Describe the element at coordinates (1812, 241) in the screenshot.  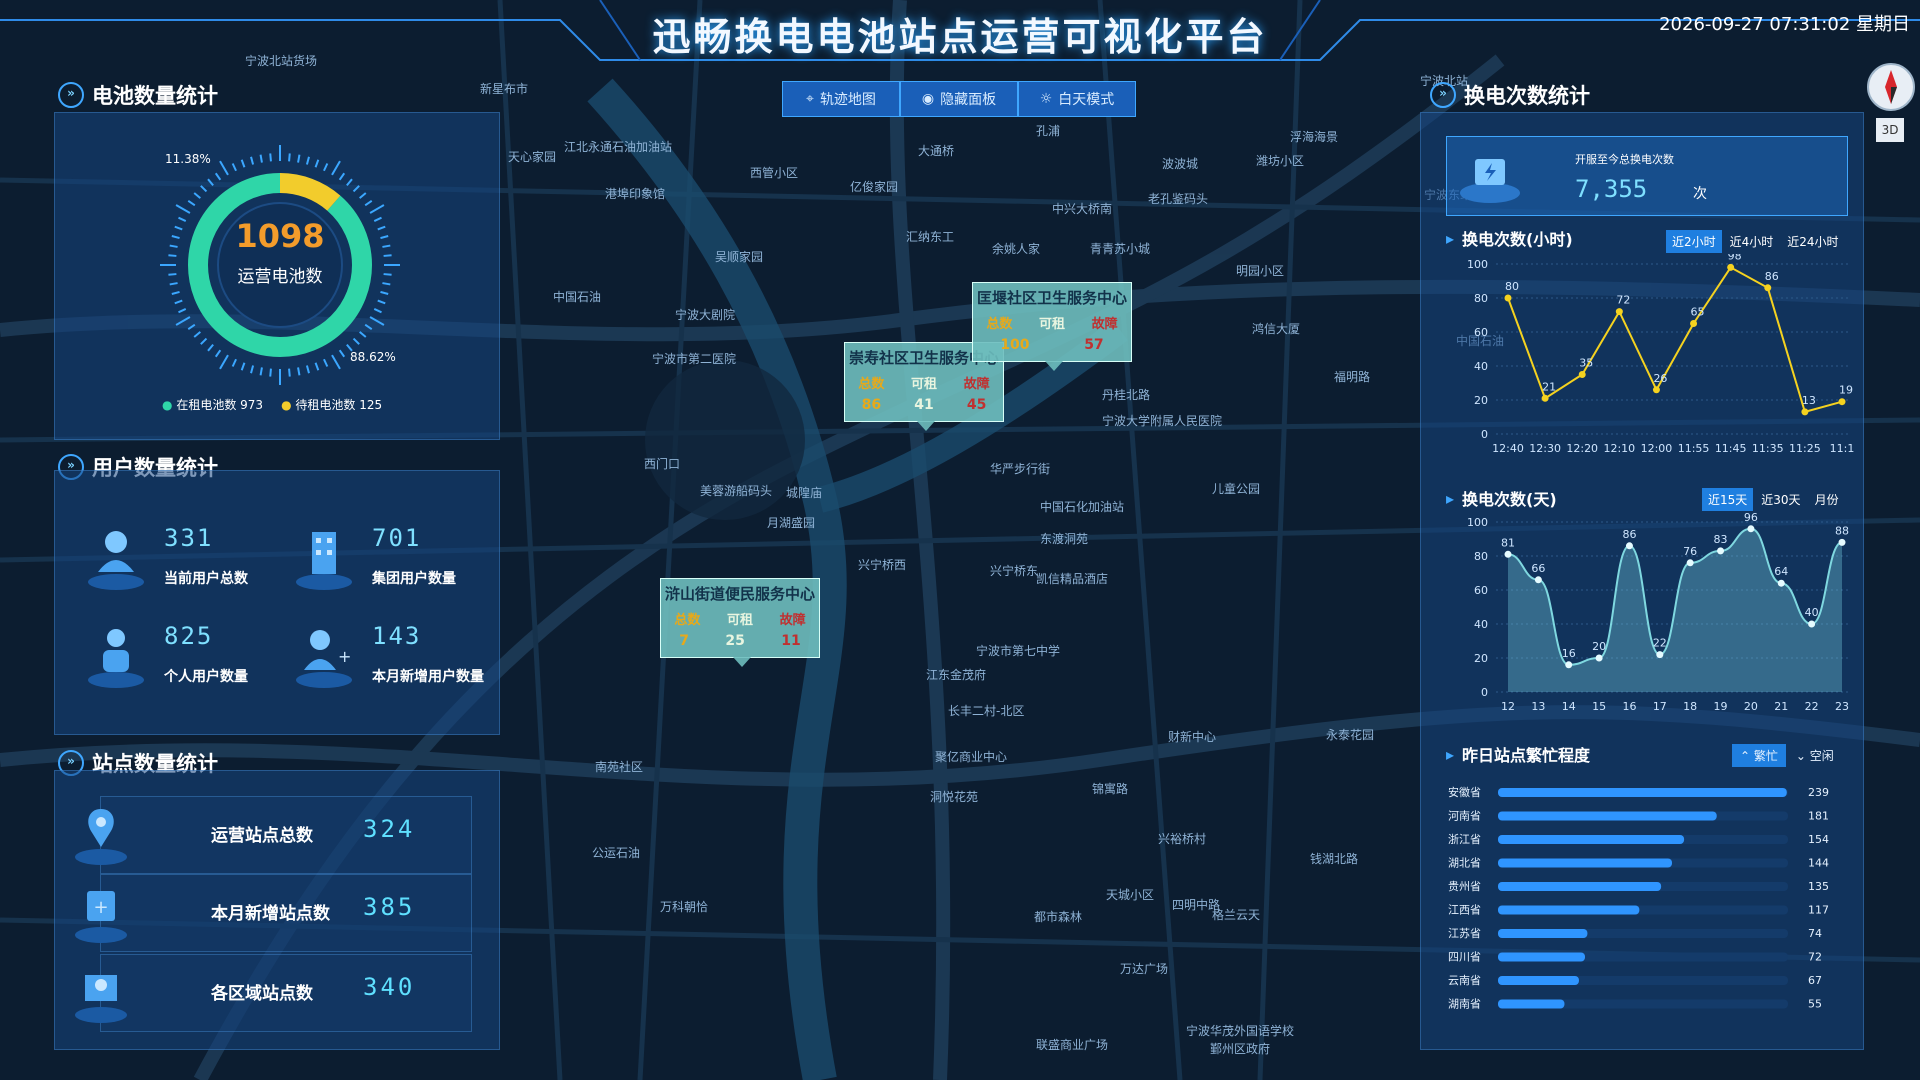
I see `tab-24h: 近24小时` at that location.